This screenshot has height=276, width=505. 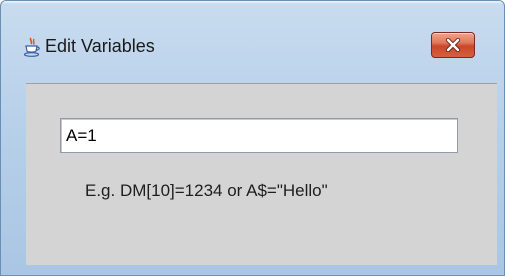 I want to click on example-hint: E.g. DM[10]=1234 or A$="Hello", so click(x=206, y=190).